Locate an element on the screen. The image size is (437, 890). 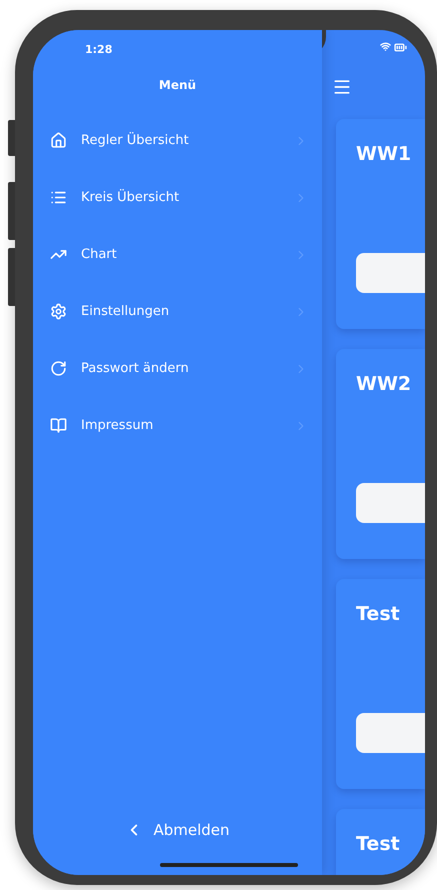
card-title: WW1 is located at coordinates (384, 154).